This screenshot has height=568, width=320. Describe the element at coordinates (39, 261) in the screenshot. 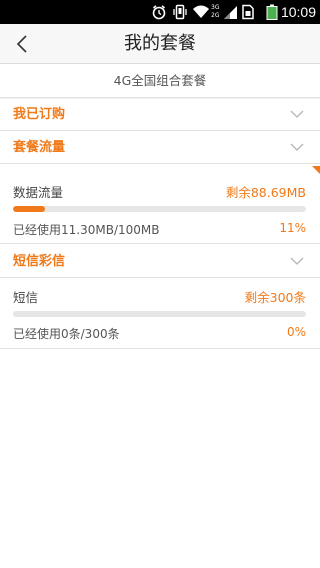

I see `section-title: 短信彩信` at that location.